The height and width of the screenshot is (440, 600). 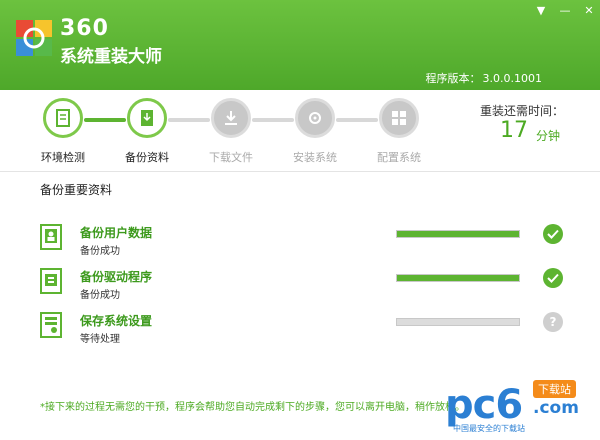 I want to click on task-name: 备份用户数据, so click(x=116, y=233).